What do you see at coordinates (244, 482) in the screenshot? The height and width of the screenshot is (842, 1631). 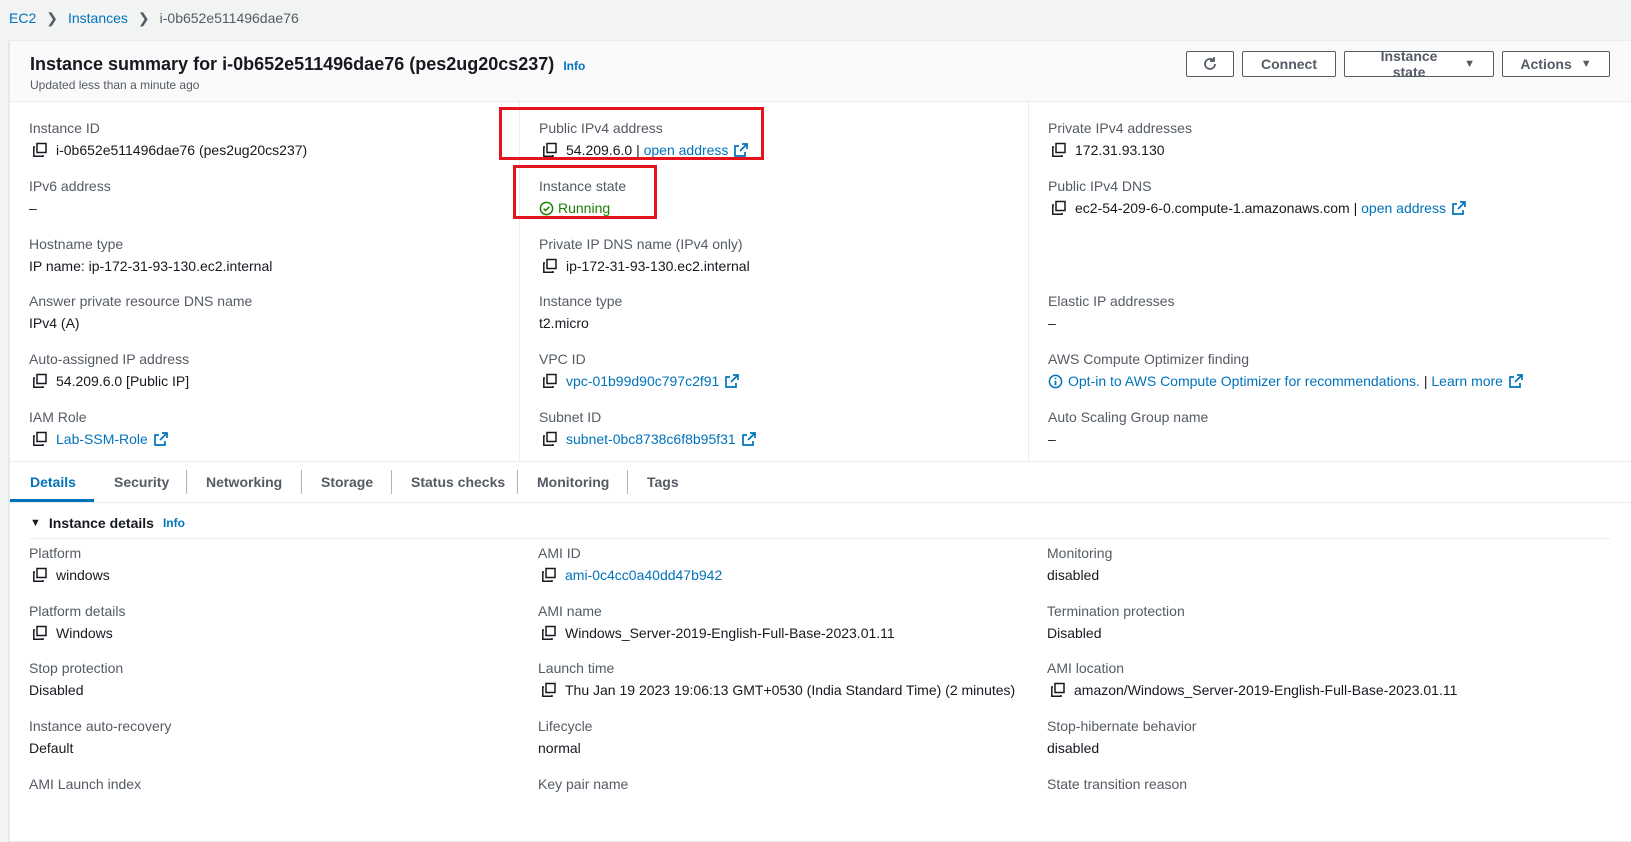 I see `tab-networking: Networking` at bounding box center [244, 482].